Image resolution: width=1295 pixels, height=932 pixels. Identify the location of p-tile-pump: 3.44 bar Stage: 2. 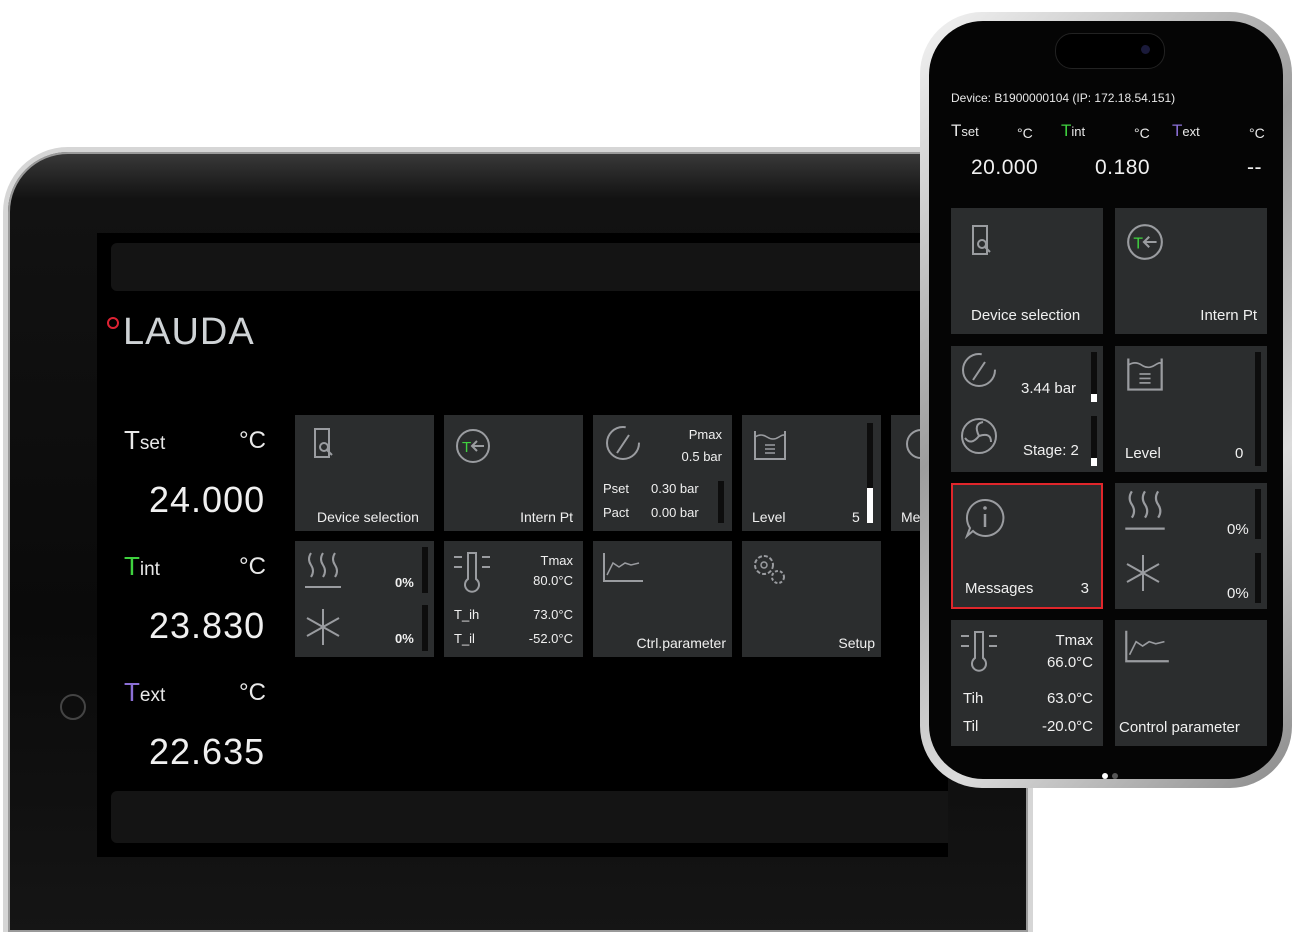
(1027, 409).